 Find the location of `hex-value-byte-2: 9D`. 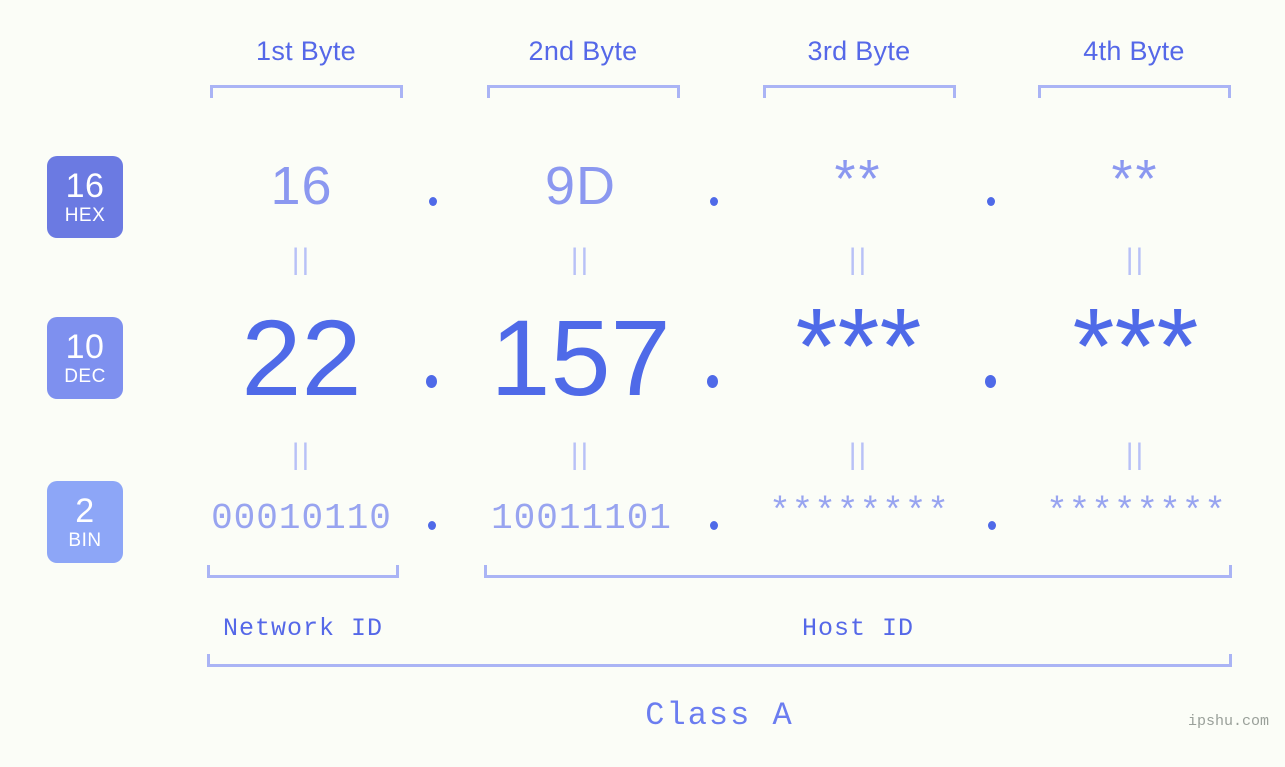

hex-value-byte-2: 9D is located at coordinates (580, 186).